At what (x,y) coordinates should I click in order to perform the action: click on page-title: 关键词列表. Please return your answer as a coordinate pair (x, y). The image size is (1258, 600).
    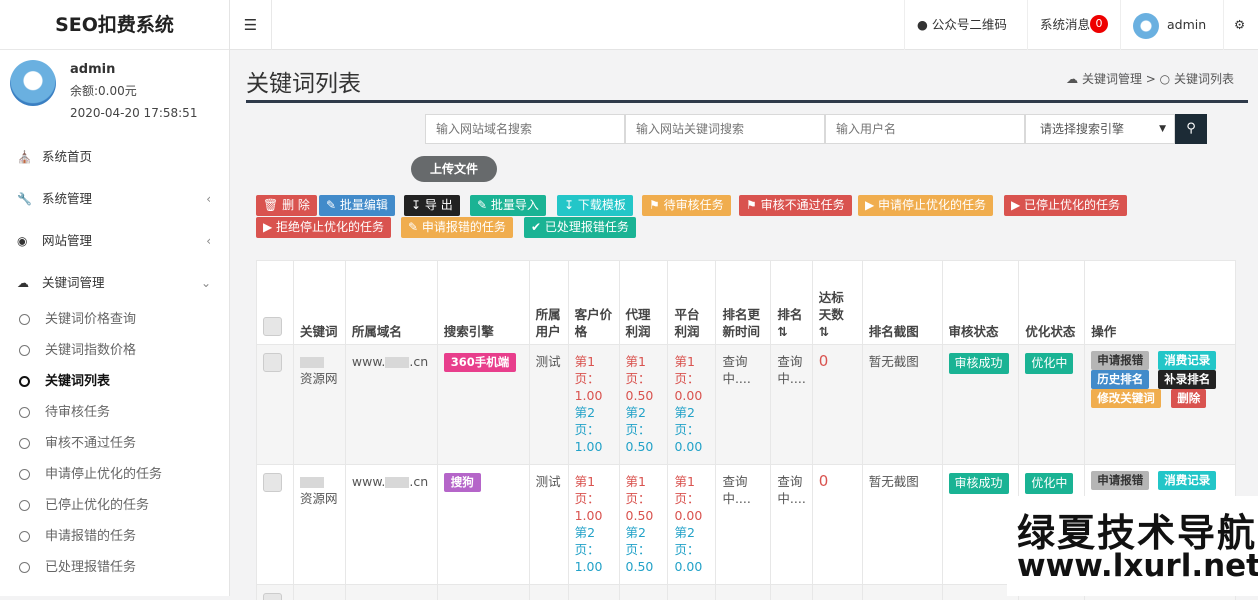
    Looking at the image, I should click on (303, 81).